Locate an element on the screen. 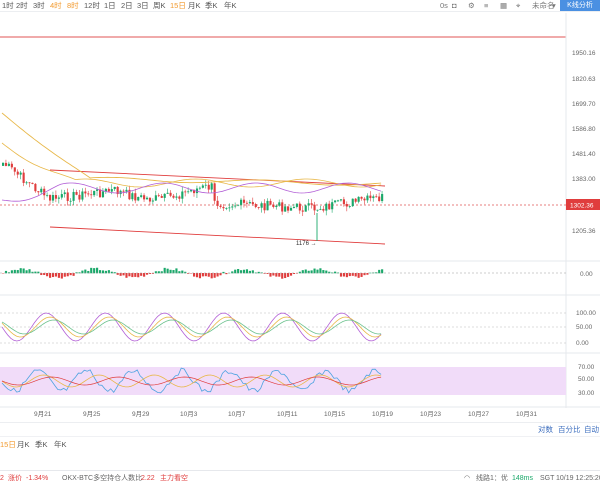 This screenshot has width=600, height=484. tf-2d: 2日 is located at coordinates (127, 6).